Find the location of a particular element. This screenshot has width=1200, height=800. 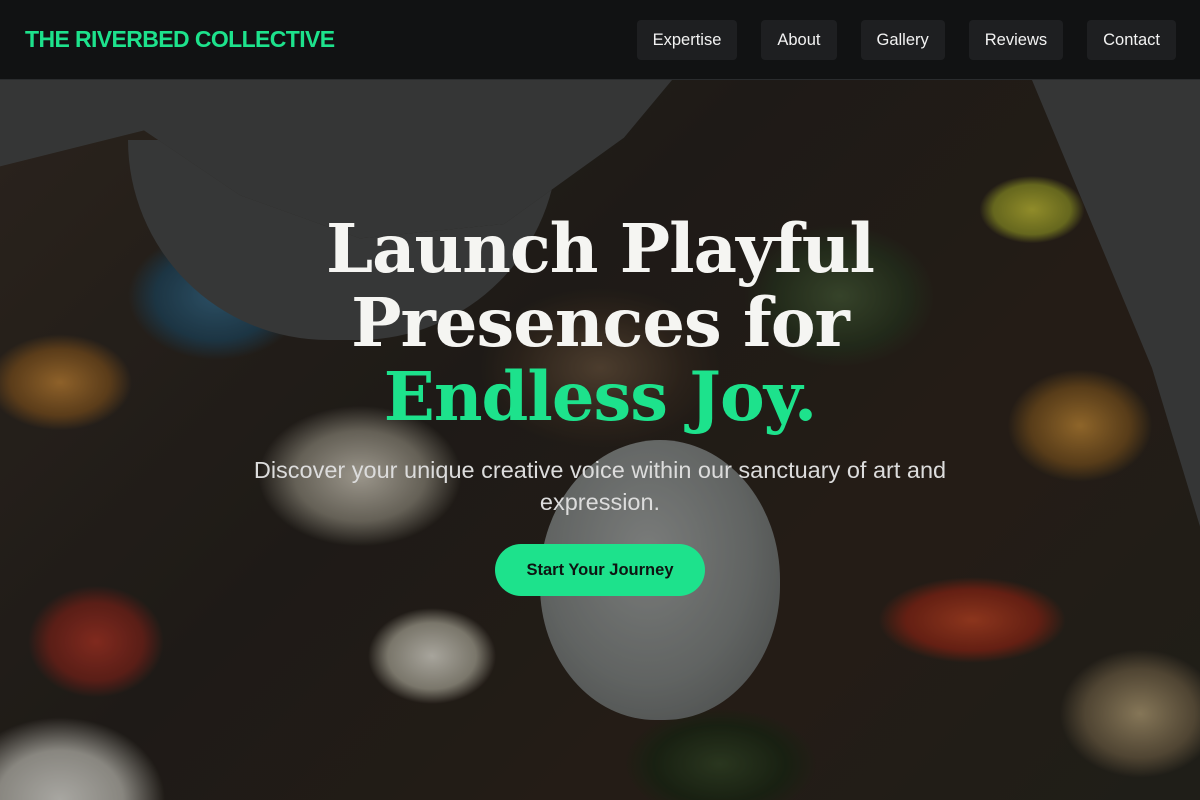

nav-item-about: About is located at coordinates (799, 39).